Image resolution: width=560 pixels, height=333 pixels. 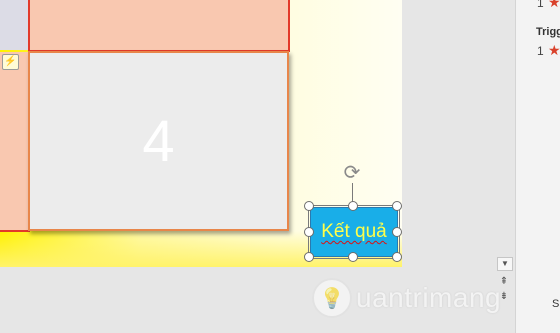 What do you see at coordinates (309, 257) in the screenshot?
I see `resize-handle-bottom-left` at bounding box center [309, 257].